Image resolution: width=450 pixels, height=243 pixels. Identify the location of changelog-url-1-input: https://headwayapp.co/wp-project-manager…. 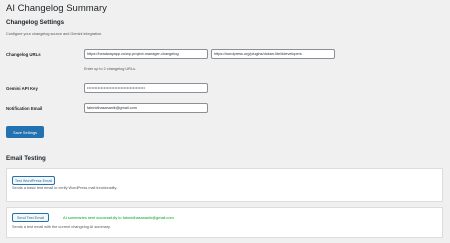
(146, 54).